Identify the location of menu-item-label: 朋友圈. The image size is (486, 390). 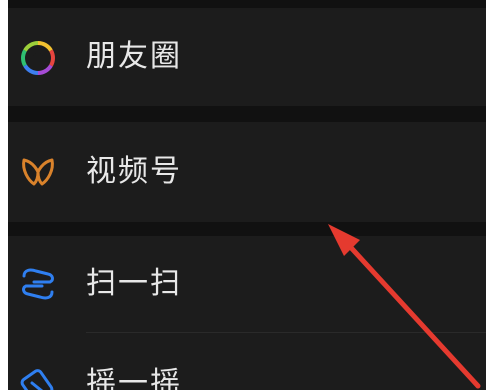
(134, 56).